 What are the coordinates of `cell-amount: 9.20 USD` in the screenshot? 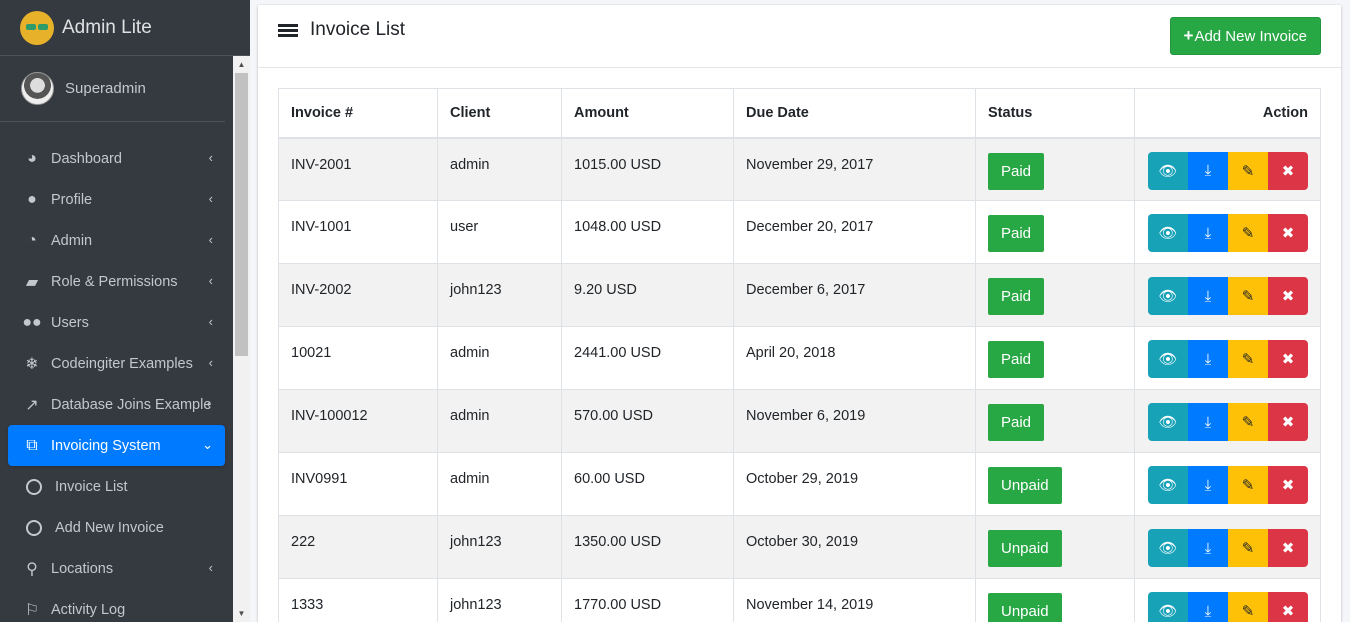 It's located at (647, 295).